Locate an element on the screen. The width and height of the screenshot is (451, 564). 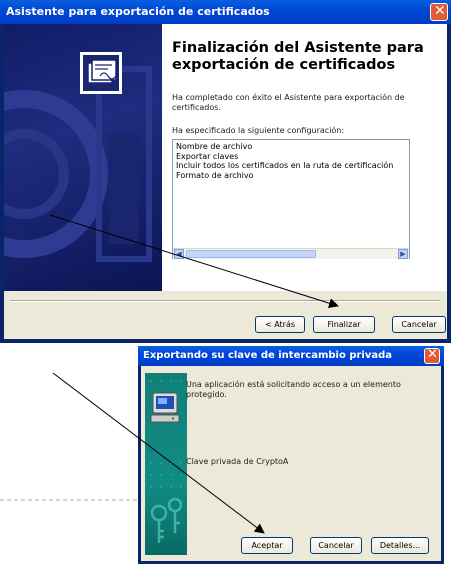
keys-icon is located at coordinates (166, 520).